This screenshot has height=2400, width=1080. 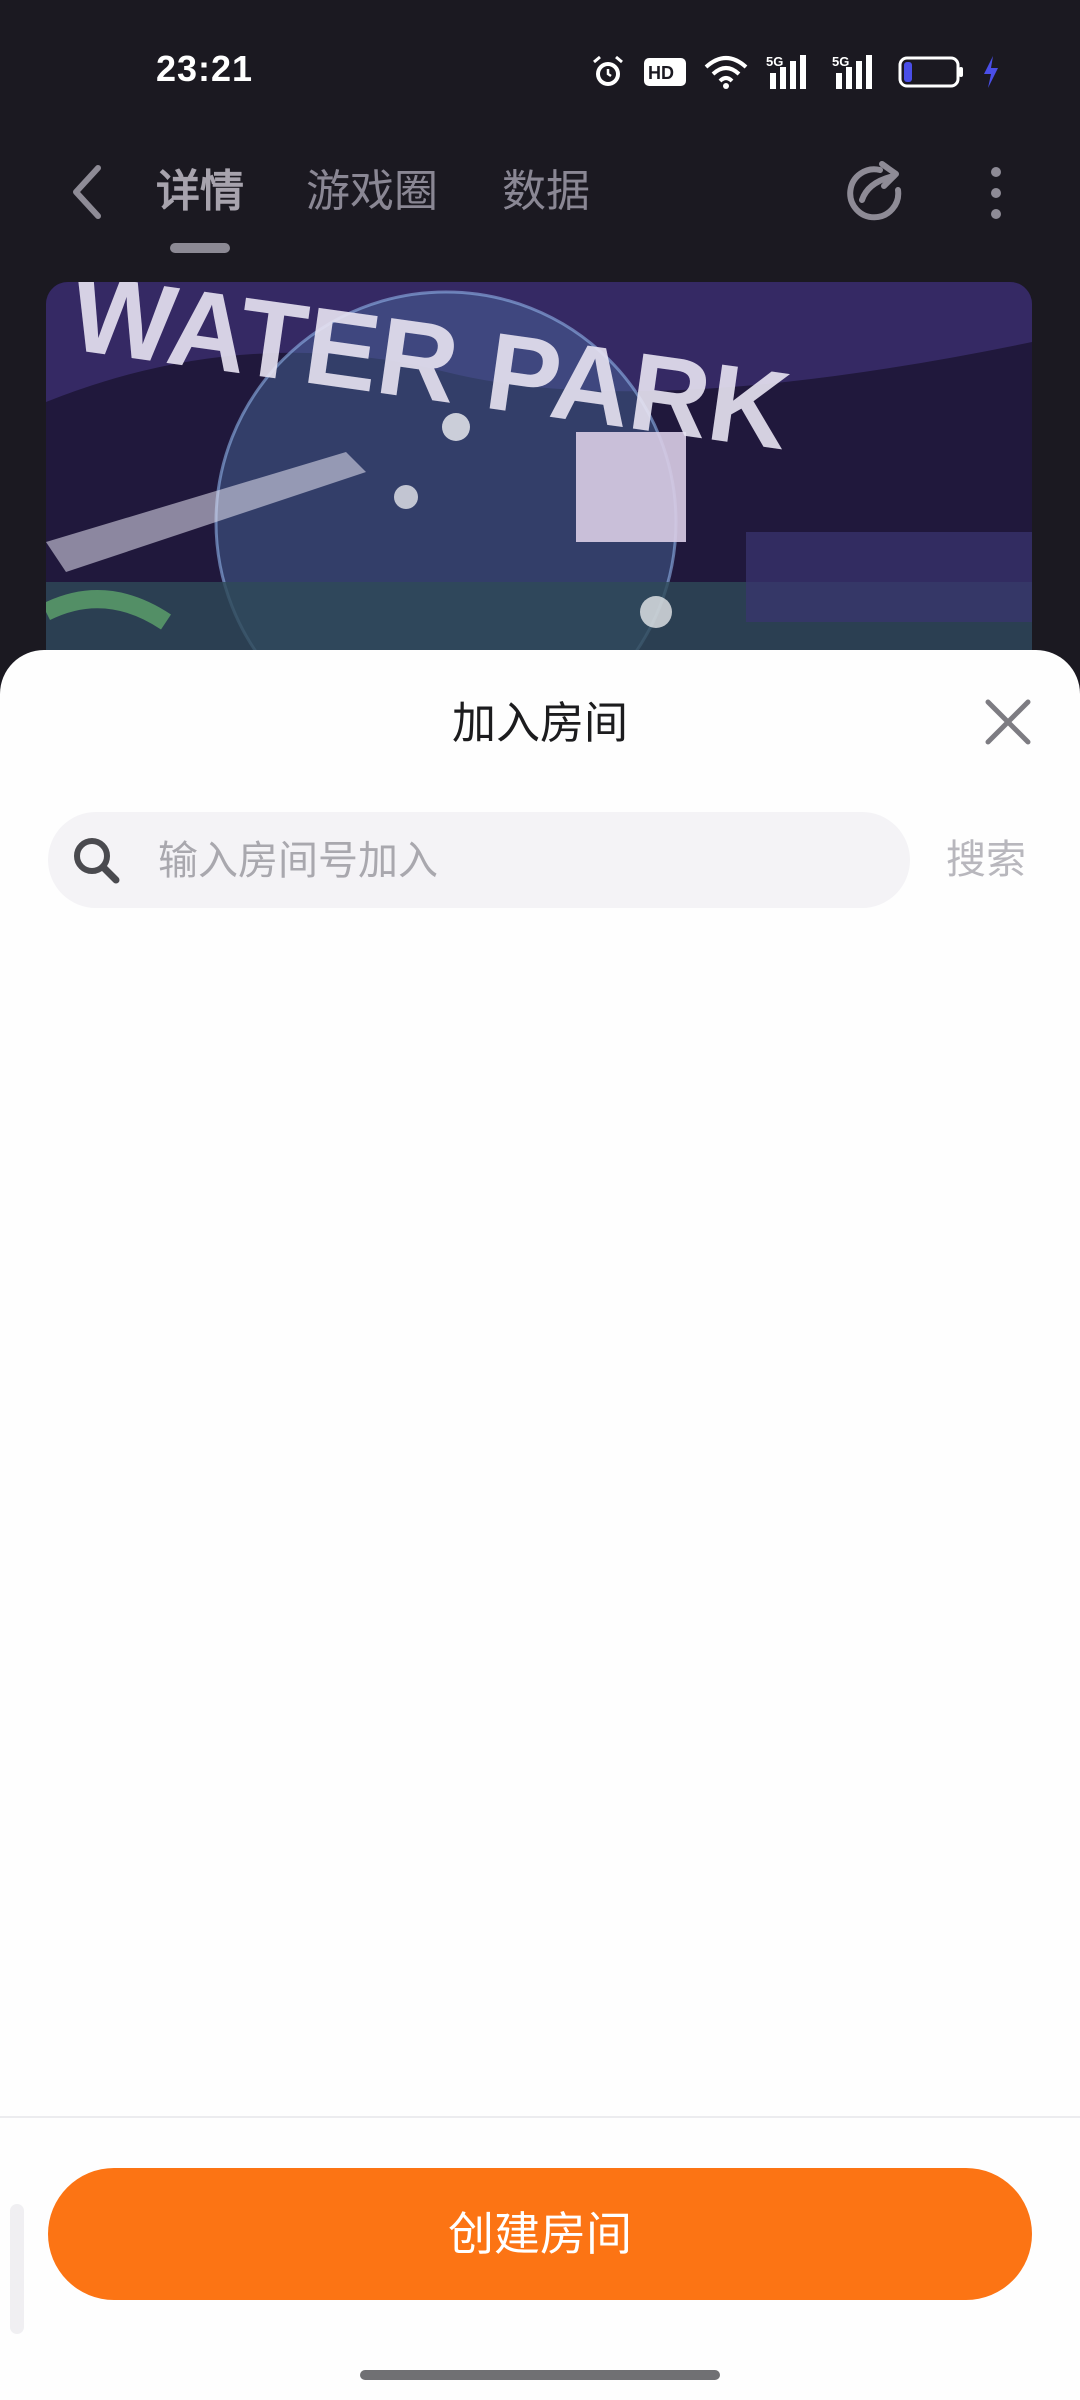 I want to click on tab-details: 详情, so click(x=200, y=192).